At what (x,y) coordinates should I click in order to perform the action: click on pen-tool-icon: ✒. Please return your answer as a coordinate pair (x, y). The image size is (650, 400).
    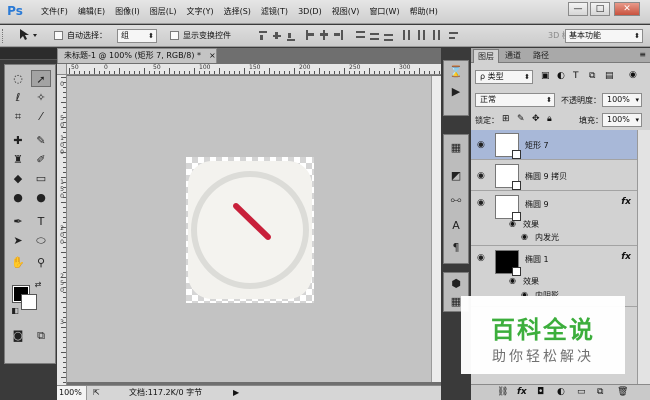
    Looking at the image, I should click on (18, 221).